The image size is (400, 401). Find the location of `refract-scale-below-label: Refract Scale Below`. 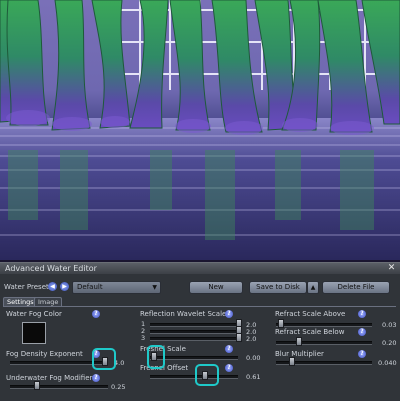

refract-scale-below-label: Refract Scale Below is located at coordinates (310, 332).